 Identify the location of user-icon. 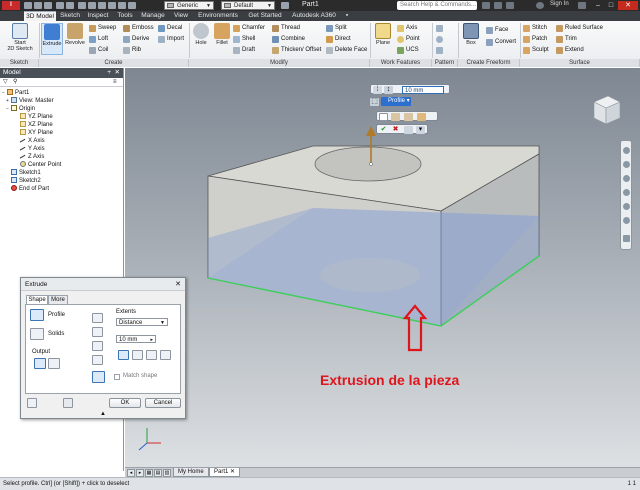
(540, 5).